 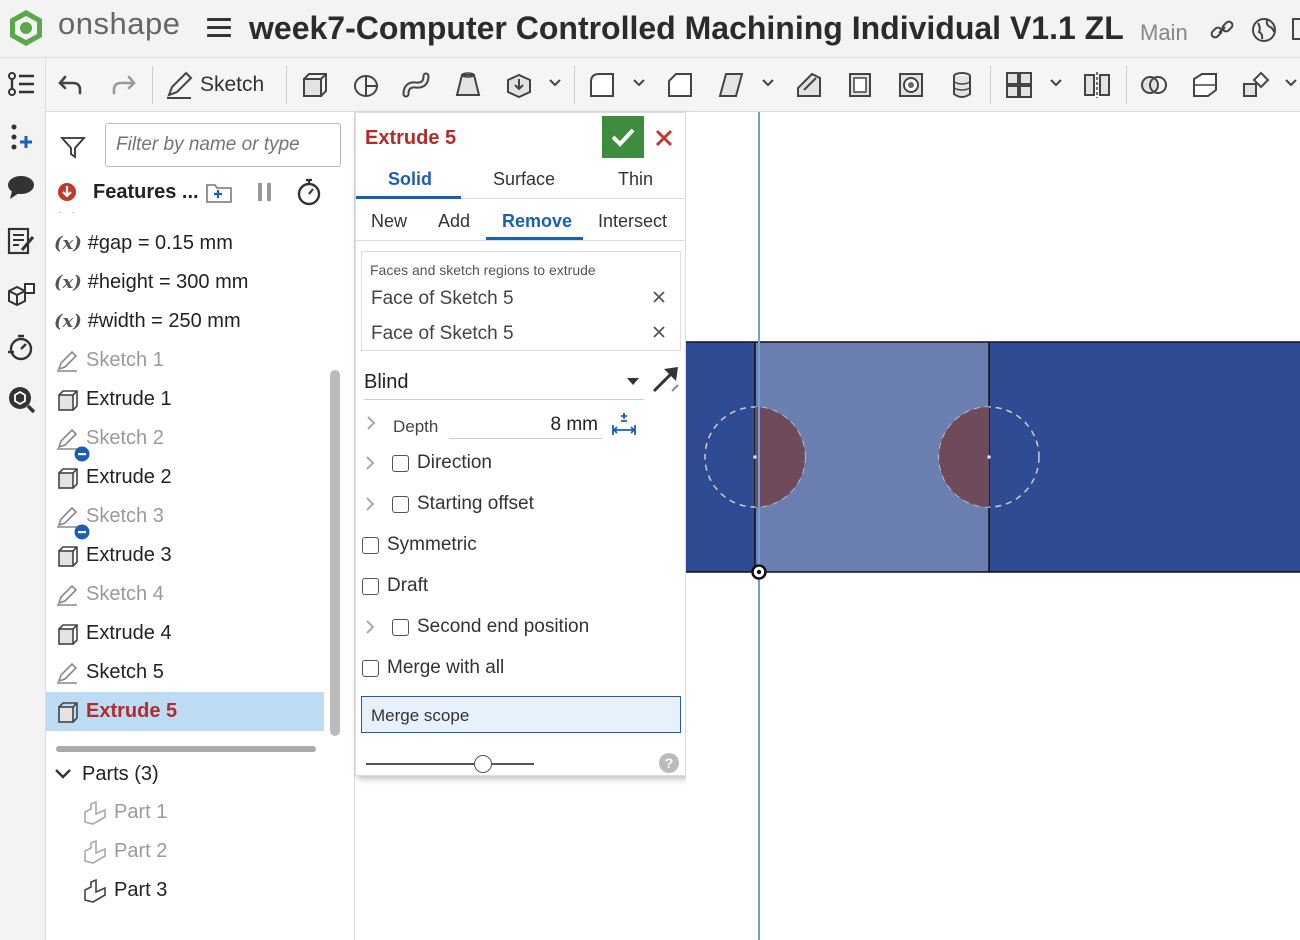 I want to click on variable-item: (x) #height = 300 mm, so click(x=185, y=282).